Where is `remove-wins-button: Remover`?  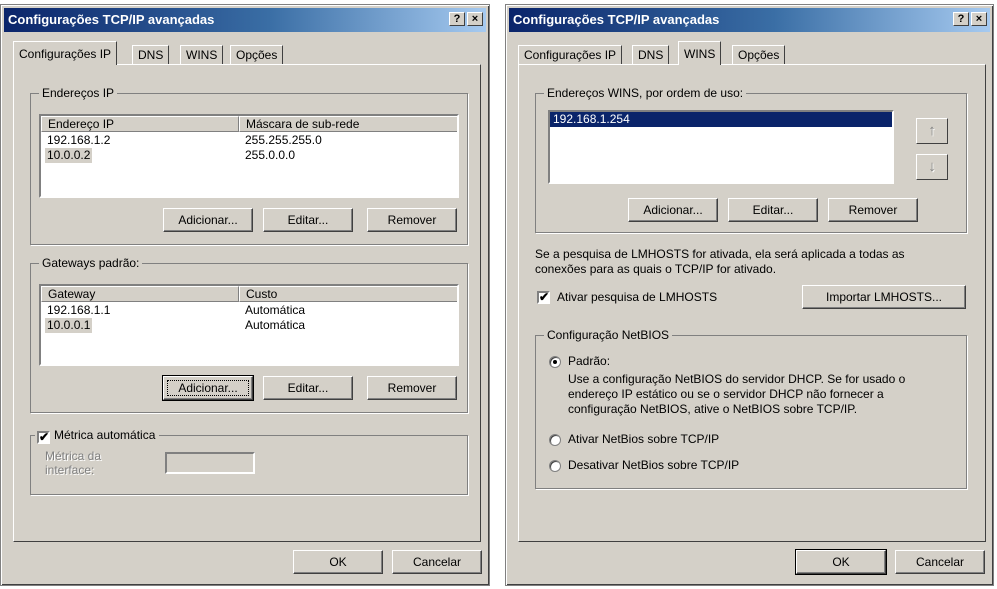 remove-wins-button: Remover is located at coordinates (873, 210).